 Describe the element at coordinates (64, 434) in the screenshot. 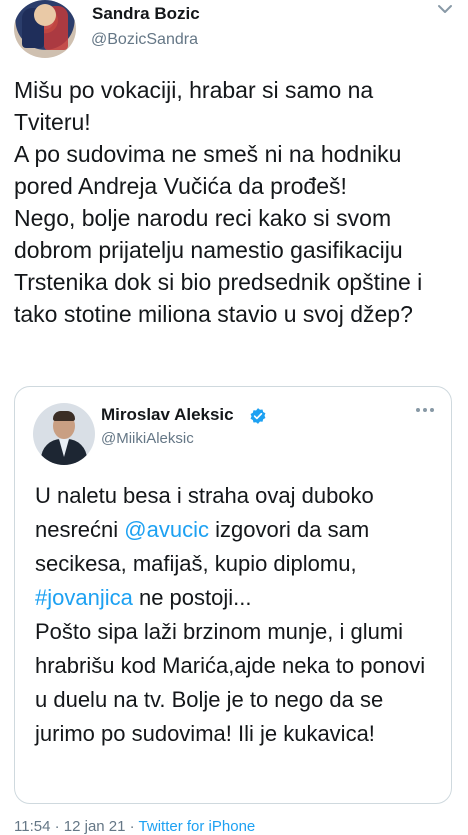

I see `quoted-author-avatar` at that location.